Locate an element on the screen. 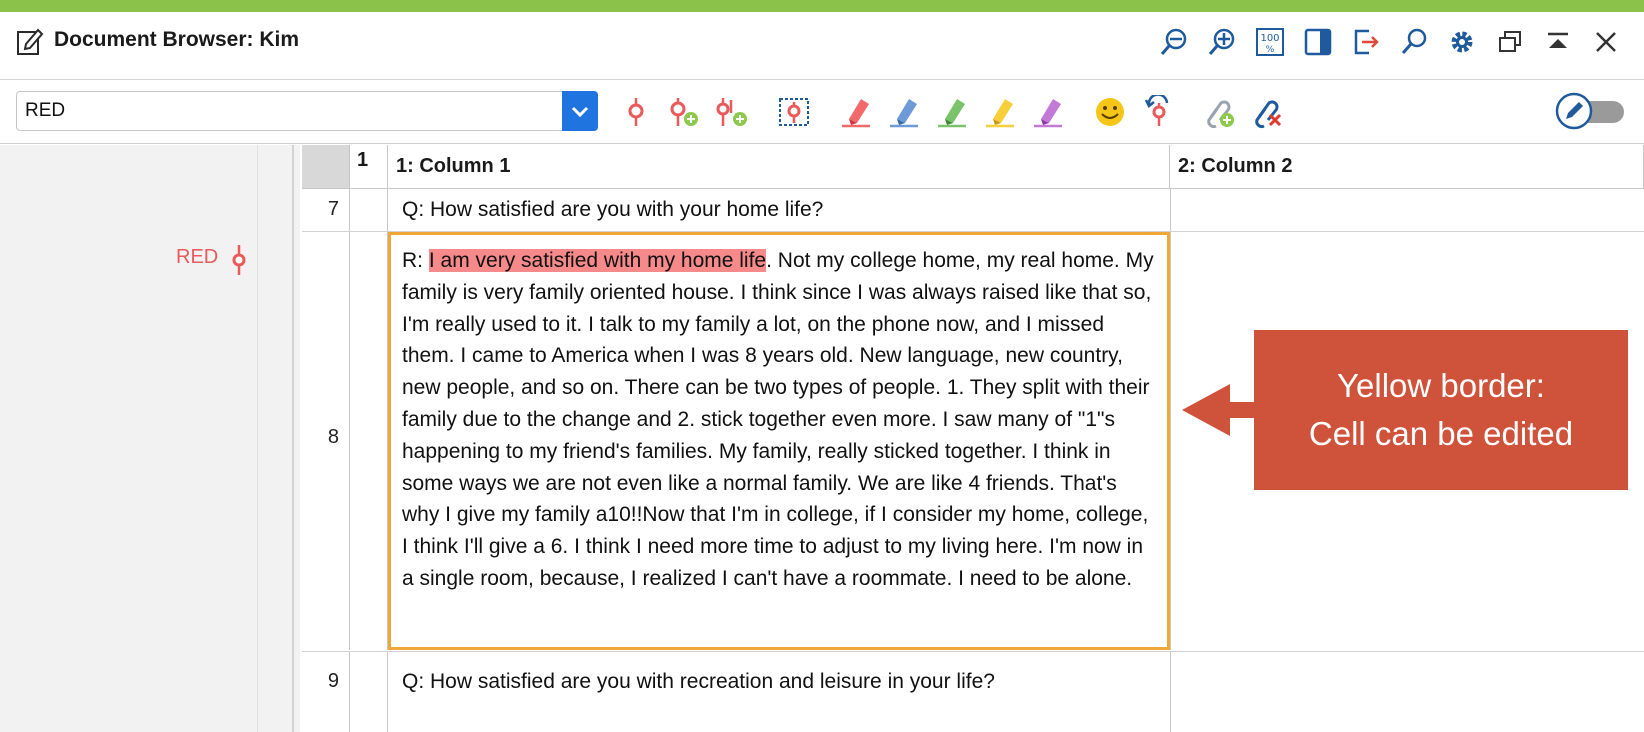  title-toolbar: 100% is located at coordinates (1390, 42).